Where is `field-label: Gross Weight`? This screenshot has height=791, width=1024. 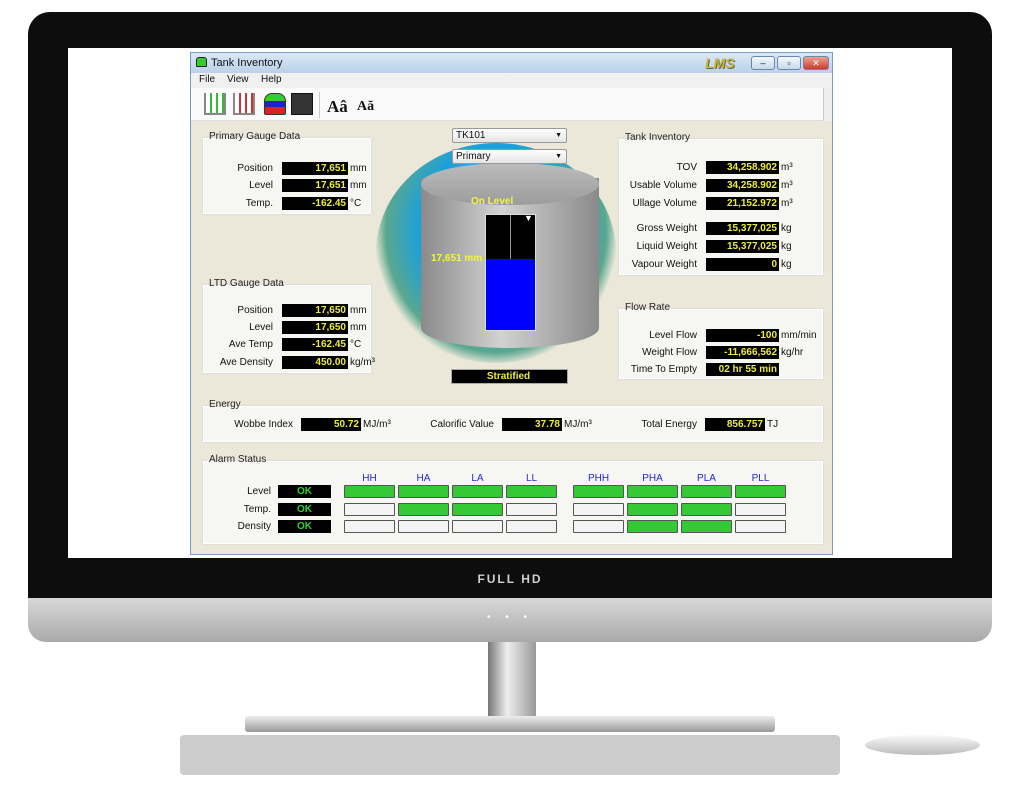
field-label: Gross Weight is located at coordinates (666, 228).